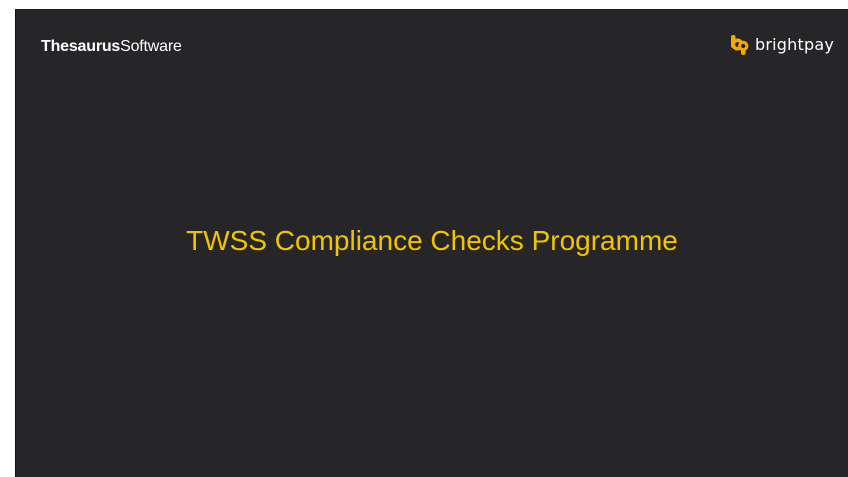  I want to click on slide-title: TWSS Compliance Checks Programme, so click(432, 240).